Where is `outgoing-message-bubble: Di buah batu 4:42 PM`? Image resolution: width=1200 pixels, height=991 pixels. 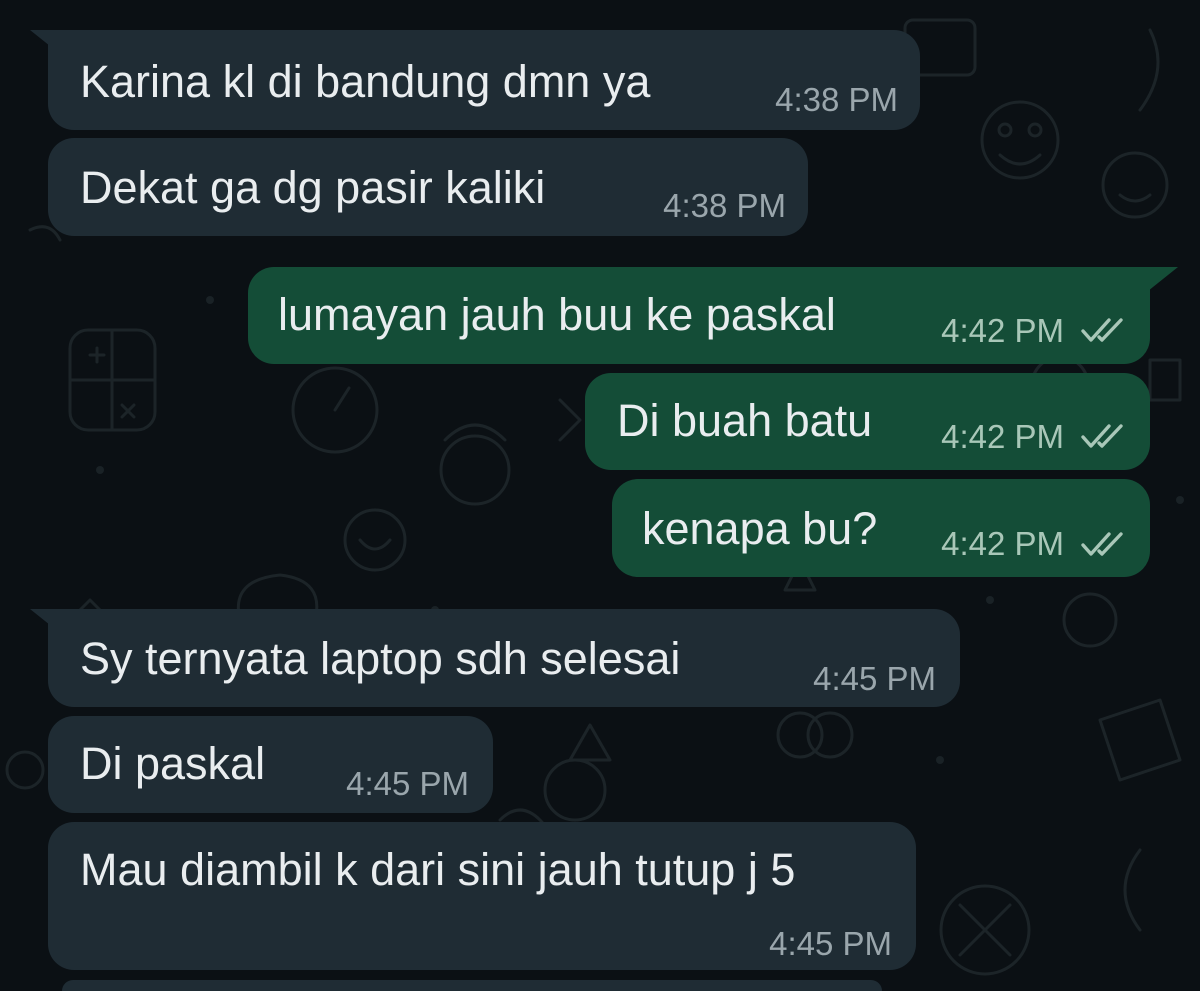 outgoing-message-bubble: Di buah batu 4:42 PM is located at coordinates (867, 421).